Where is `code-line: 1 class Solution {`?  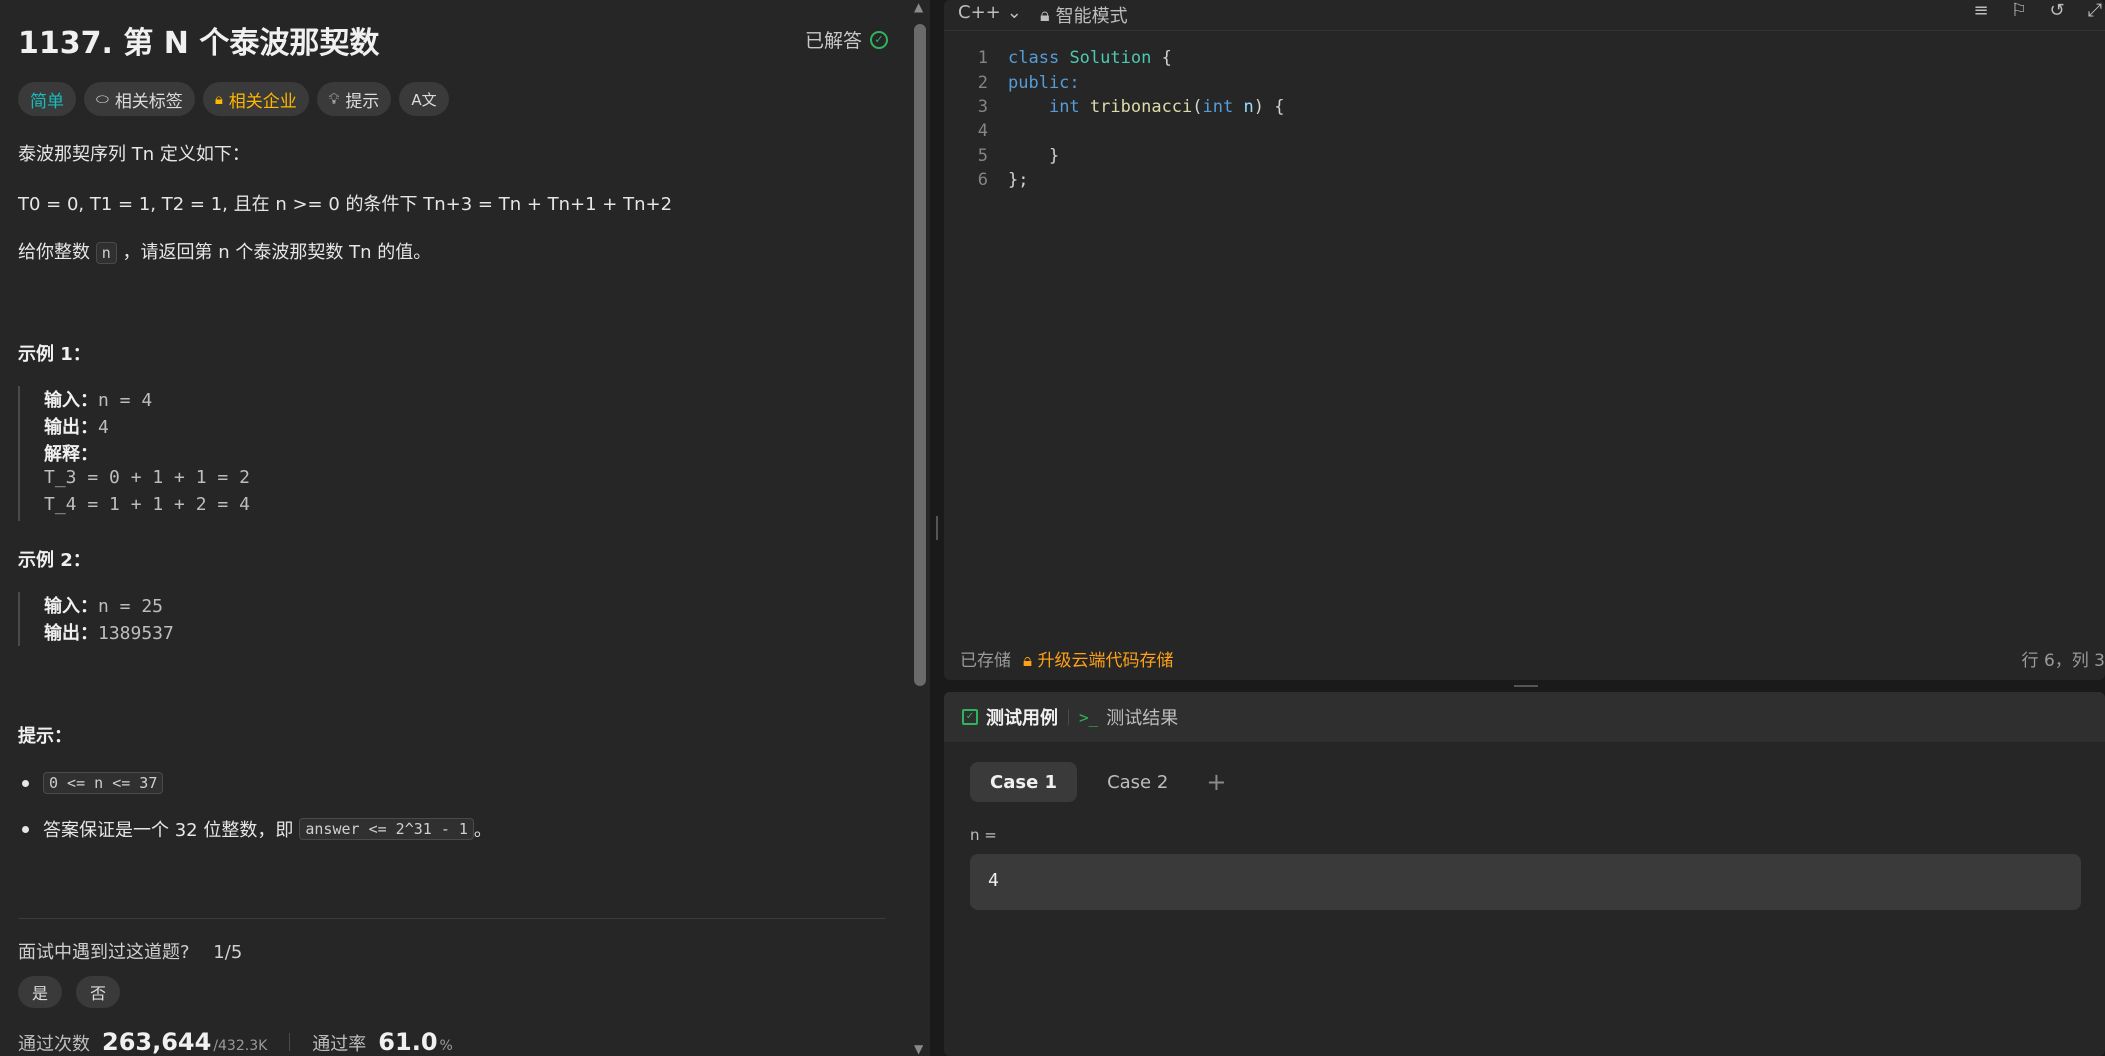
code-line: 1 class Solution { is located at coordinates (1114, 58).